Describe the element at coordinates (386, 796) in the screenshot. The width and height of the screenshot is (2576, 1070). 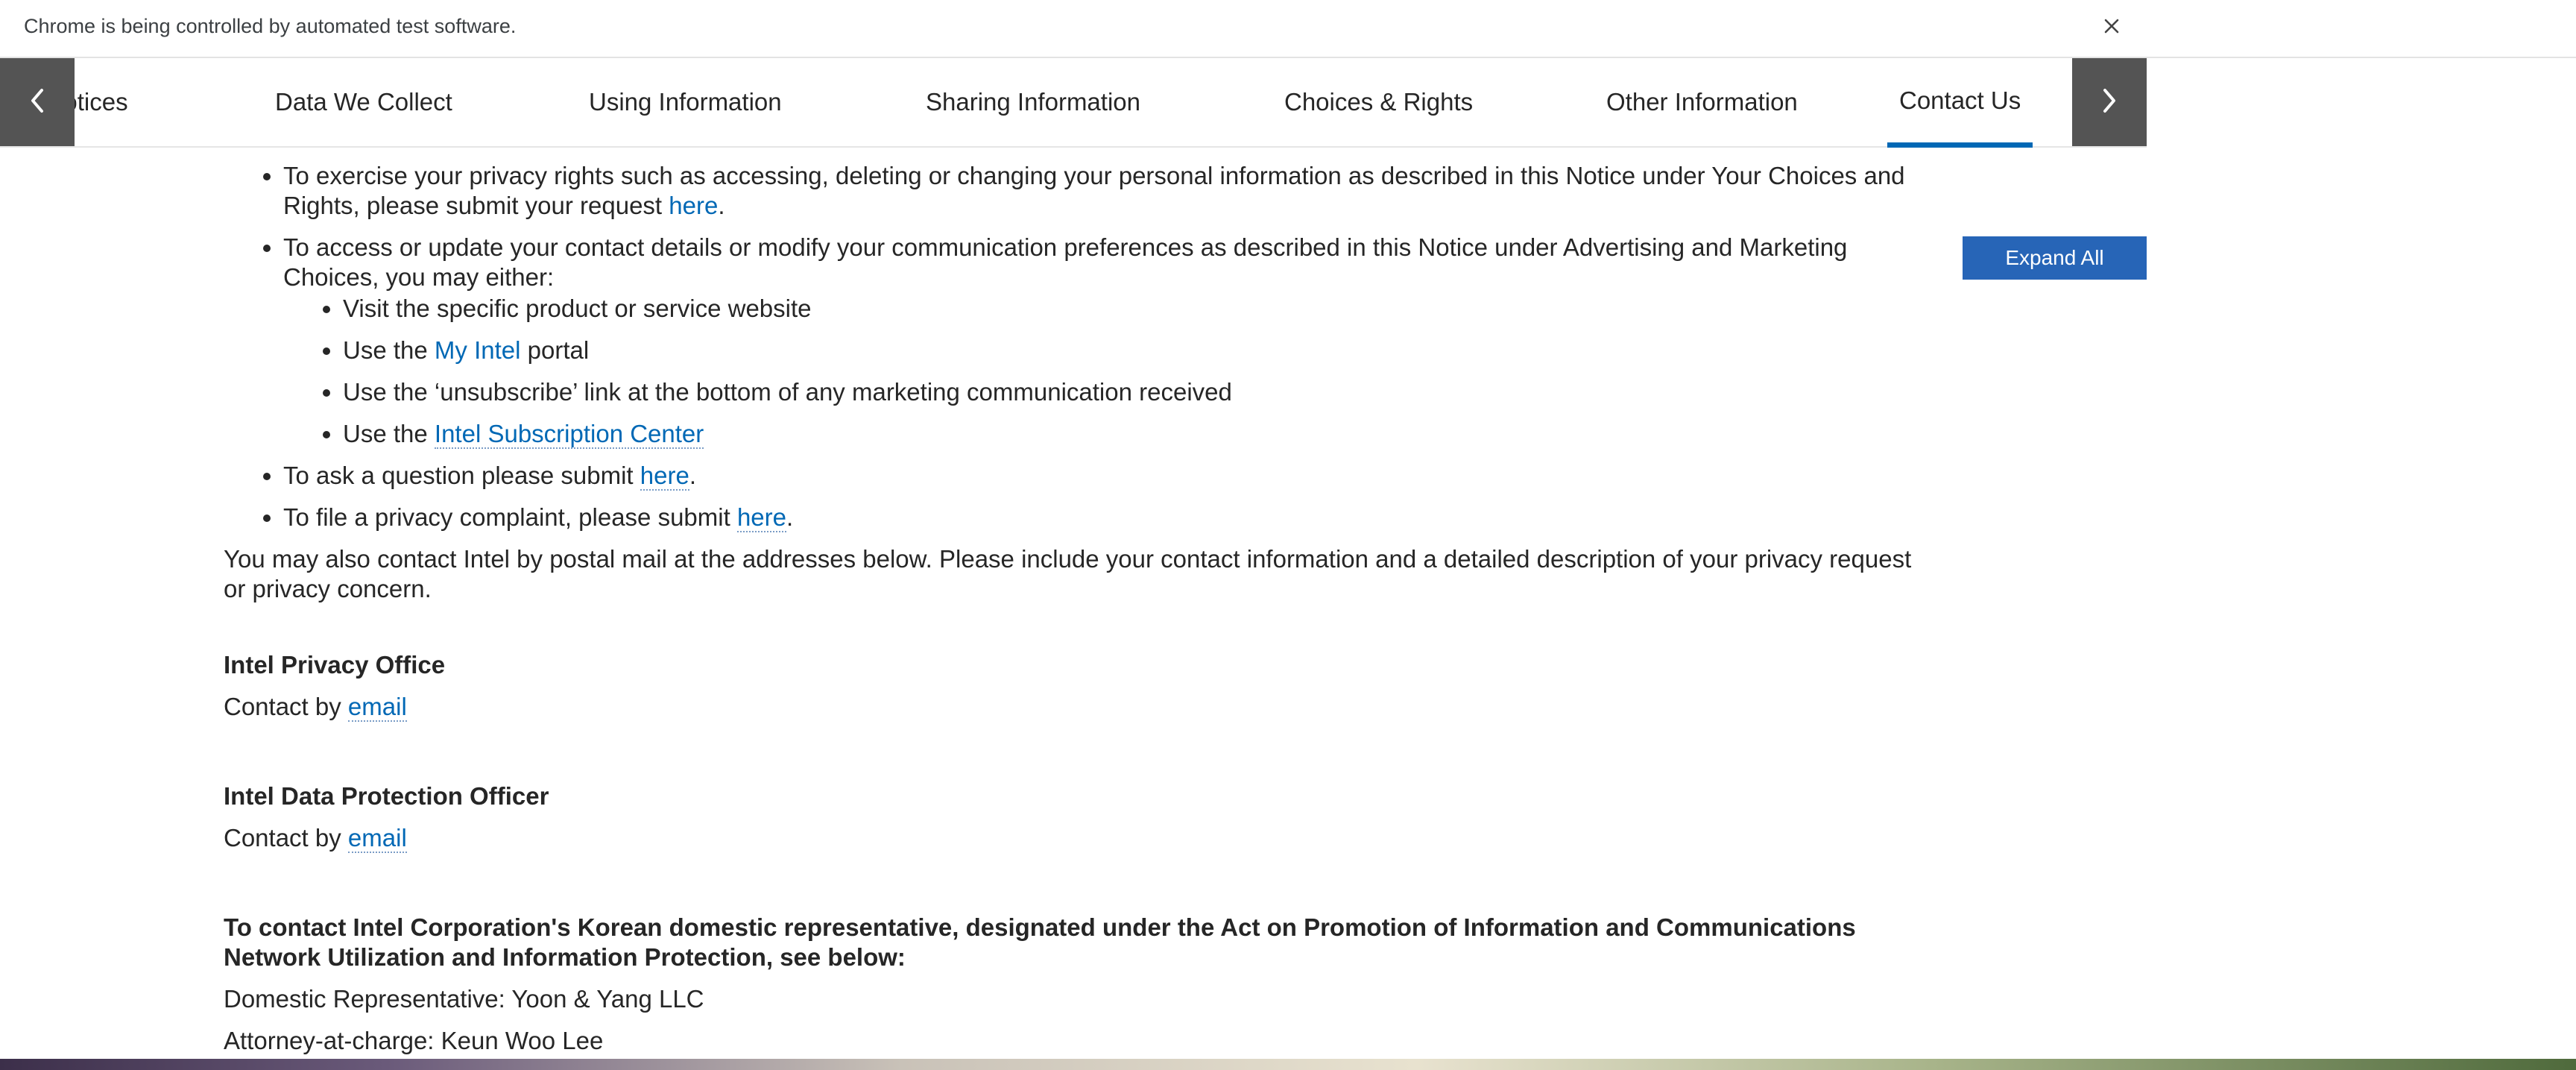
I see `dpo-heading: Intel Data Protection Officer` at that location.